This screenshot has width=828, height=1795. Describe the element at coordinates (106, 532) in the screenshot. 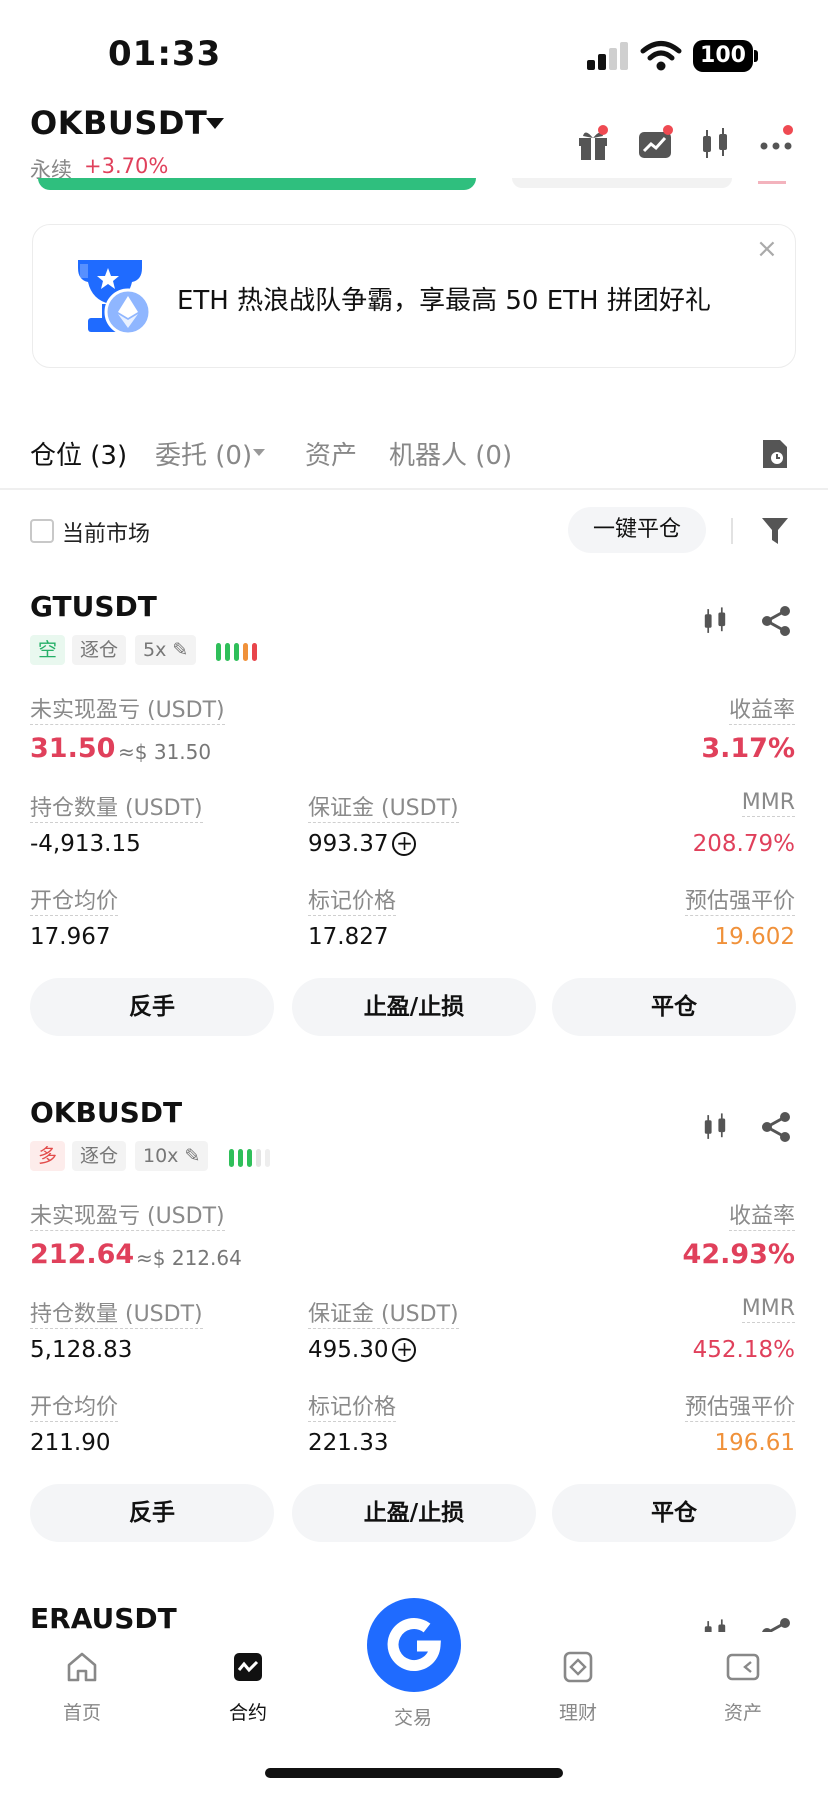

I see `current-market-label: 当前市场` at that location.